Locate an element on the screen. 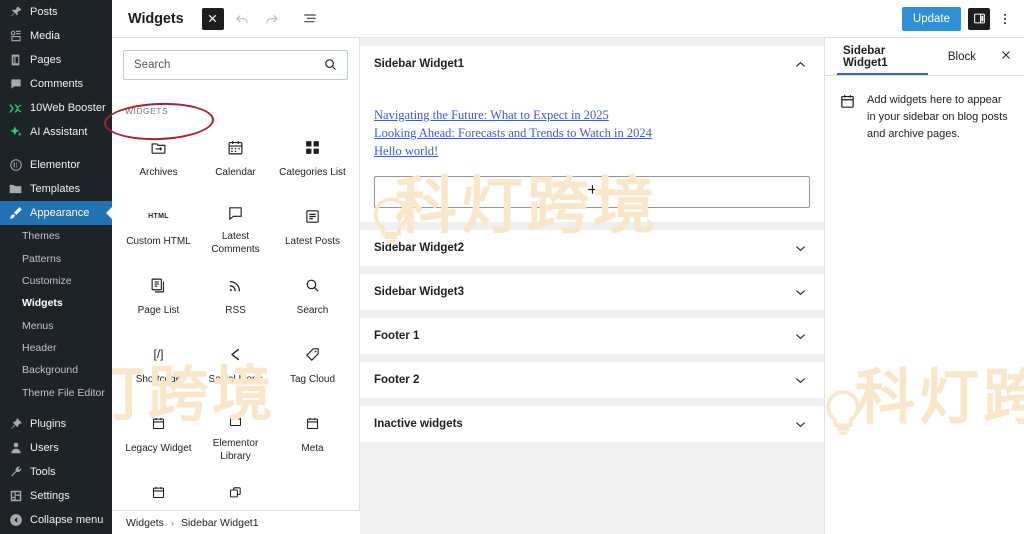 The image size is (1024, 534). submenu-item-patterns: Patterns is located at coordinates (56, 258).